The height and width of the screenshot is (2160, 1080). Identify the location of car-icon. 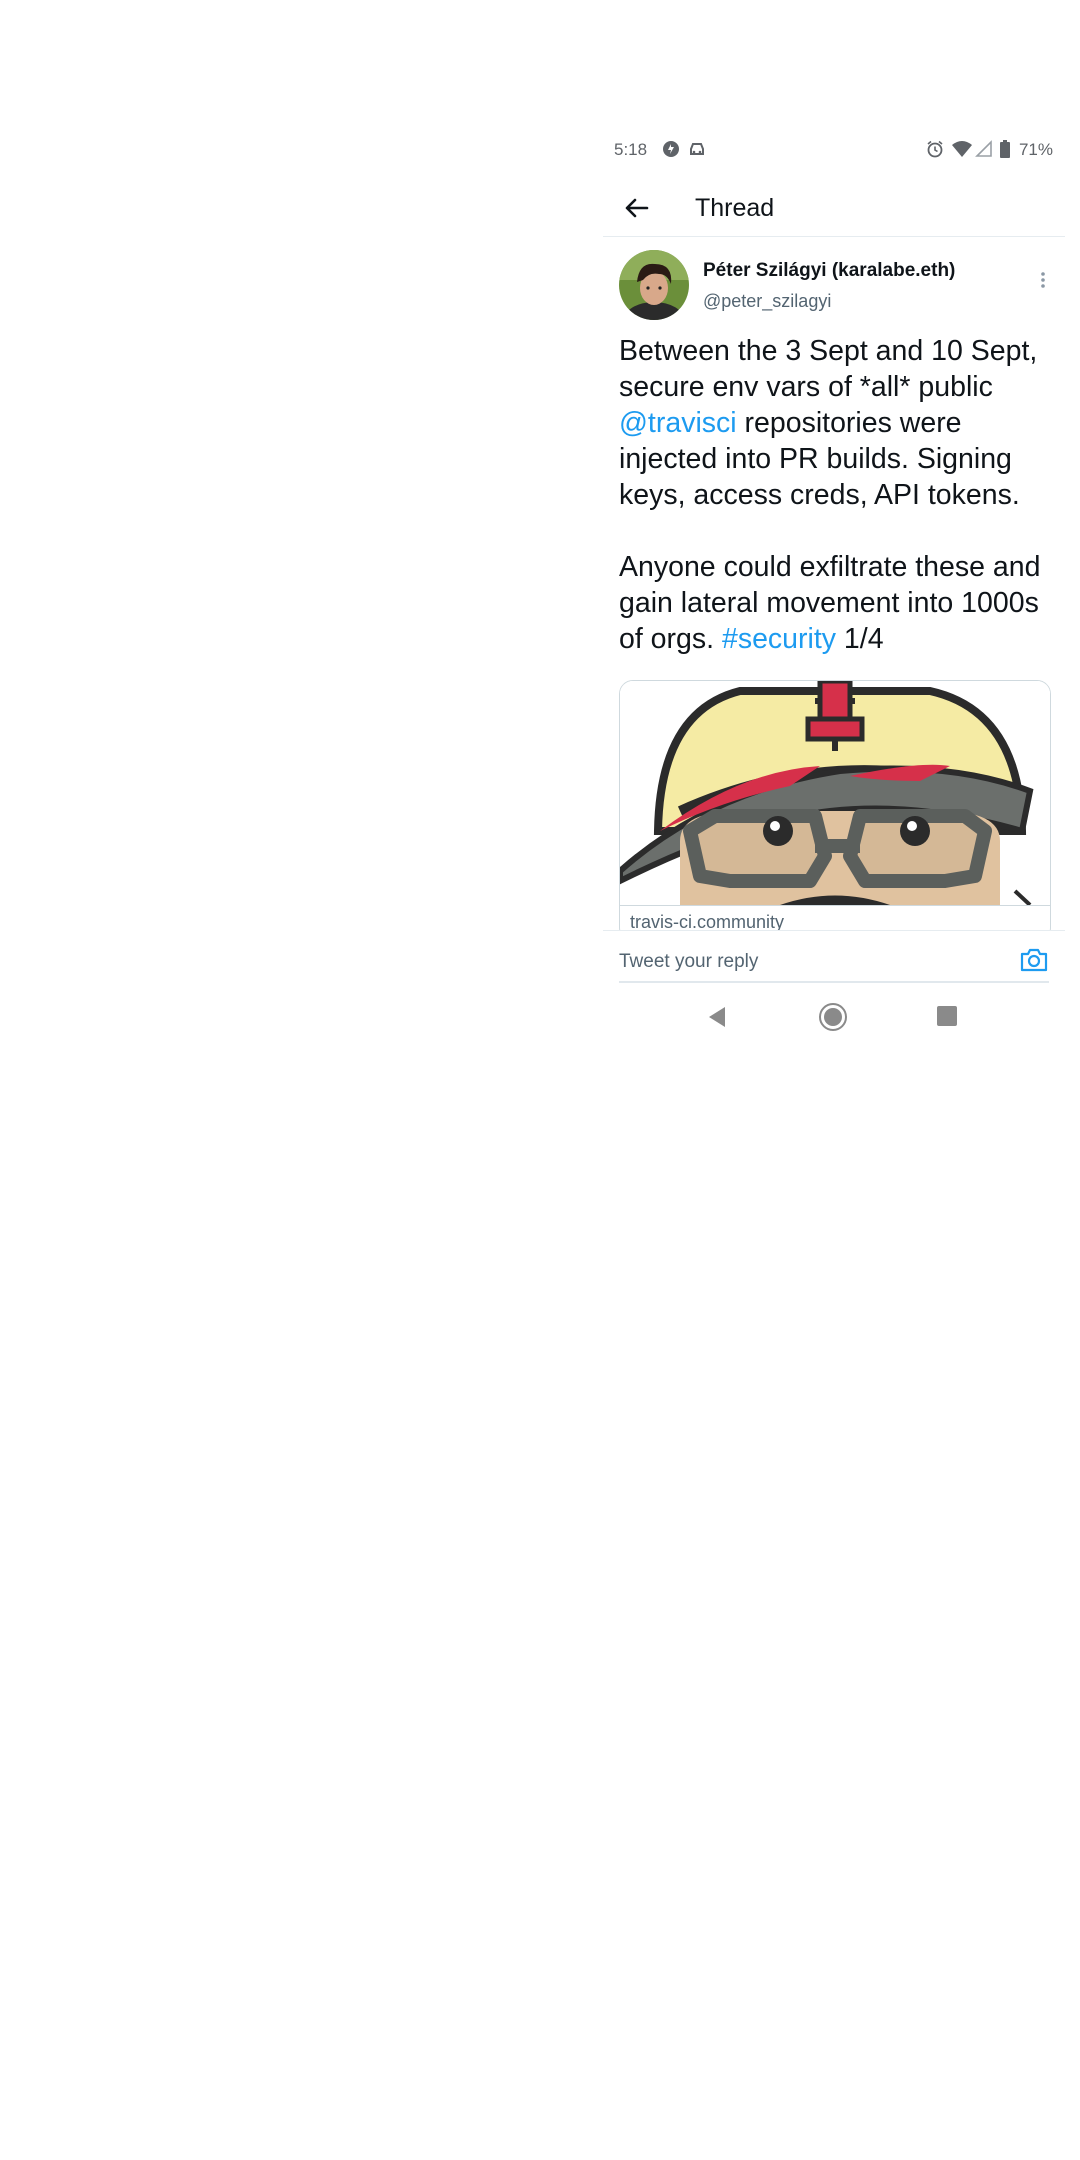
(697, 151).